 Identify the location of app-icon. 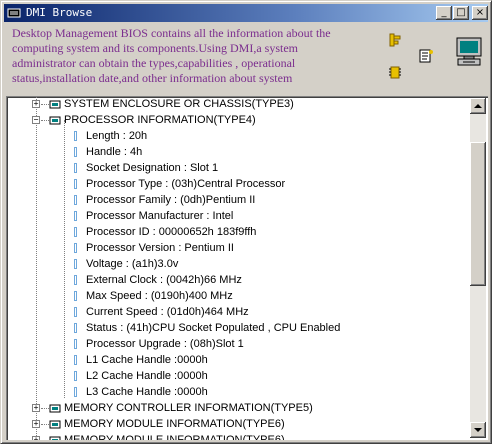
(14, 13).